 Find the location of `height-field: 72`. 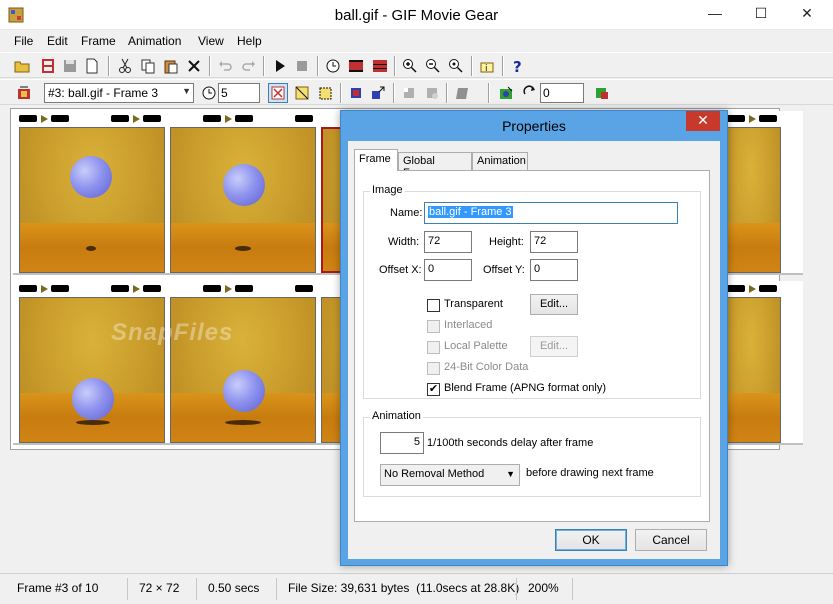

height-field: 72 is located at coordinates (554, 242).